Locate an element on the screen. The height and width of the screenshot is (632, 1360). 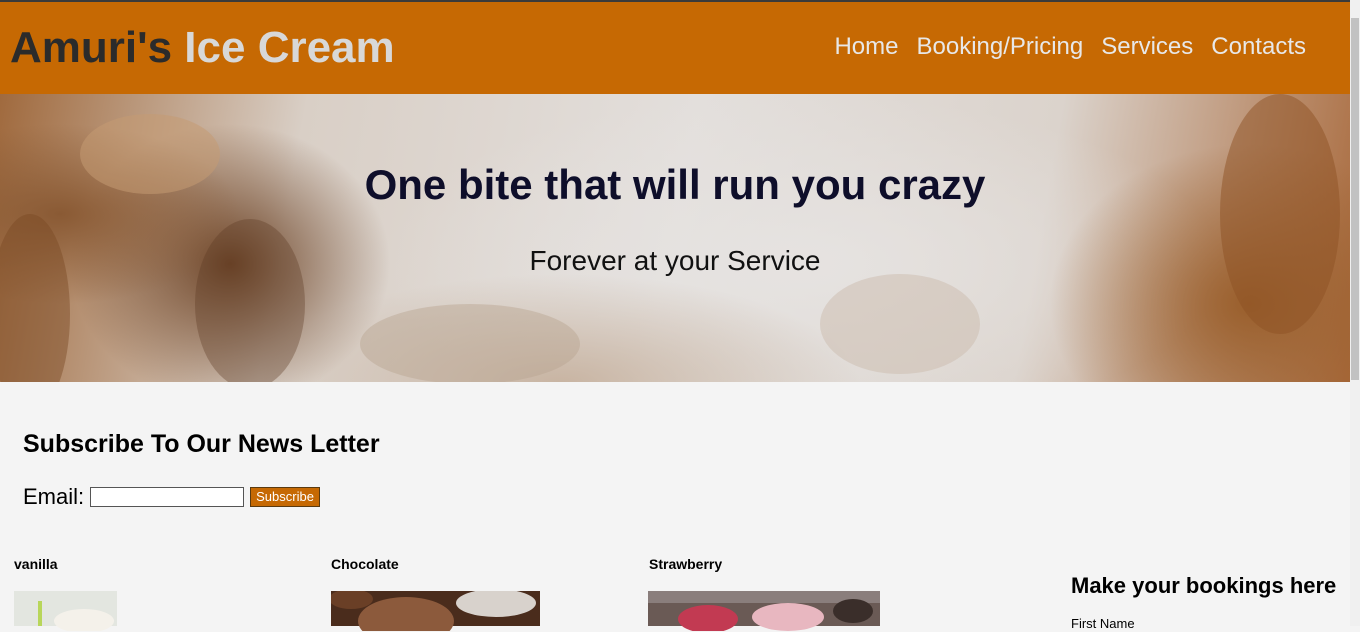
brand-name-part1: Amuri's is located at coordinates (91, 47).